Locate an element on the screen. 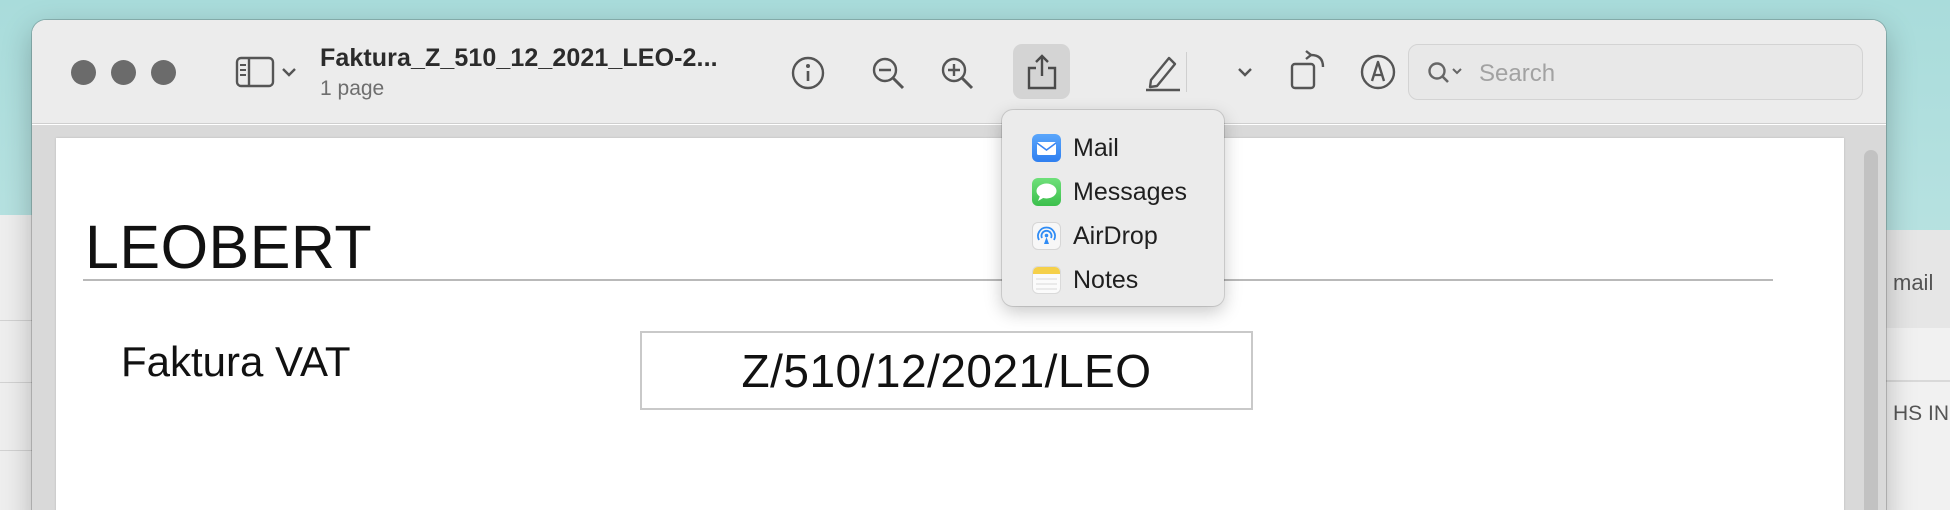  share-icon is located at coordinates (1042, 72).